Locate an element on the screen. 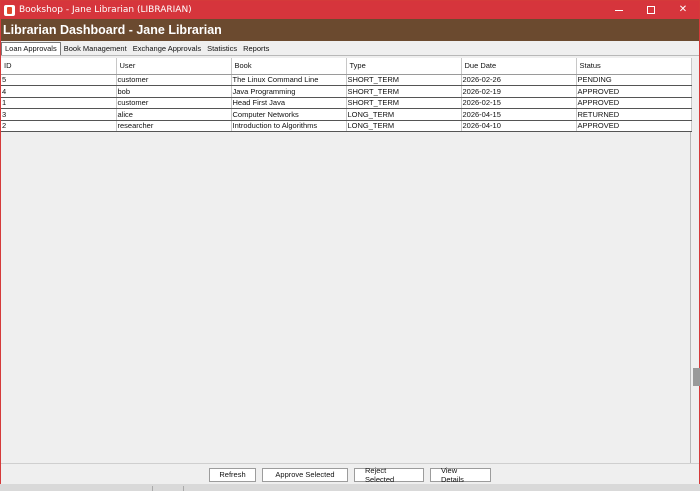 This screenshot has width=700, height=491. minimize-button is located at coordinates (619, 10).